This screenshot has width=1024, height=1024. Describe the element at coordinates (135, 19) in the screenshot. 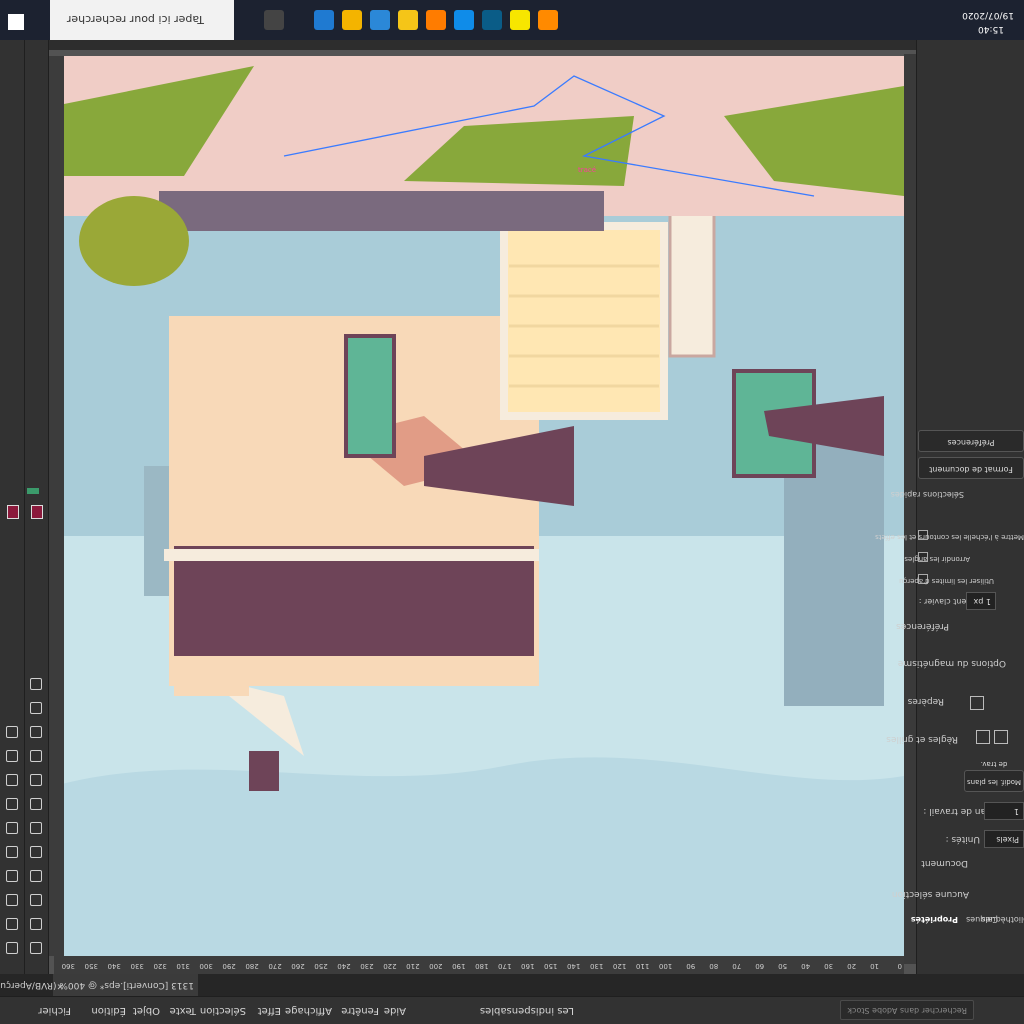

I see `taskbar-search-placeholder: Taper ici pour rechercher` at that location.